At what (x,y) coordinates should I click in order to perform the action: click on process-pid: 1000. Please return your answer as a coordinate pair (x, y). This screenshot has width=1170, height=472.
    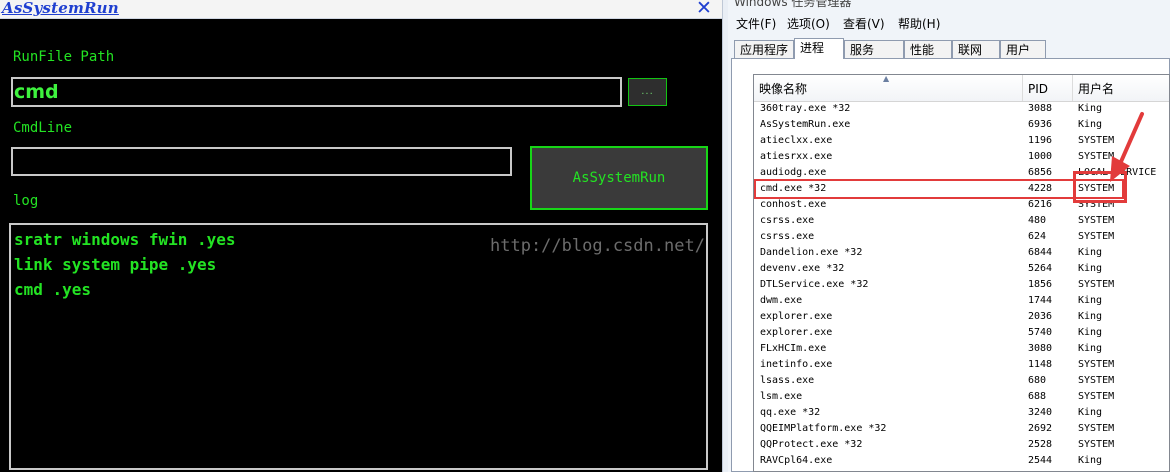
    Looking at the image, I should click on (1040, 156).